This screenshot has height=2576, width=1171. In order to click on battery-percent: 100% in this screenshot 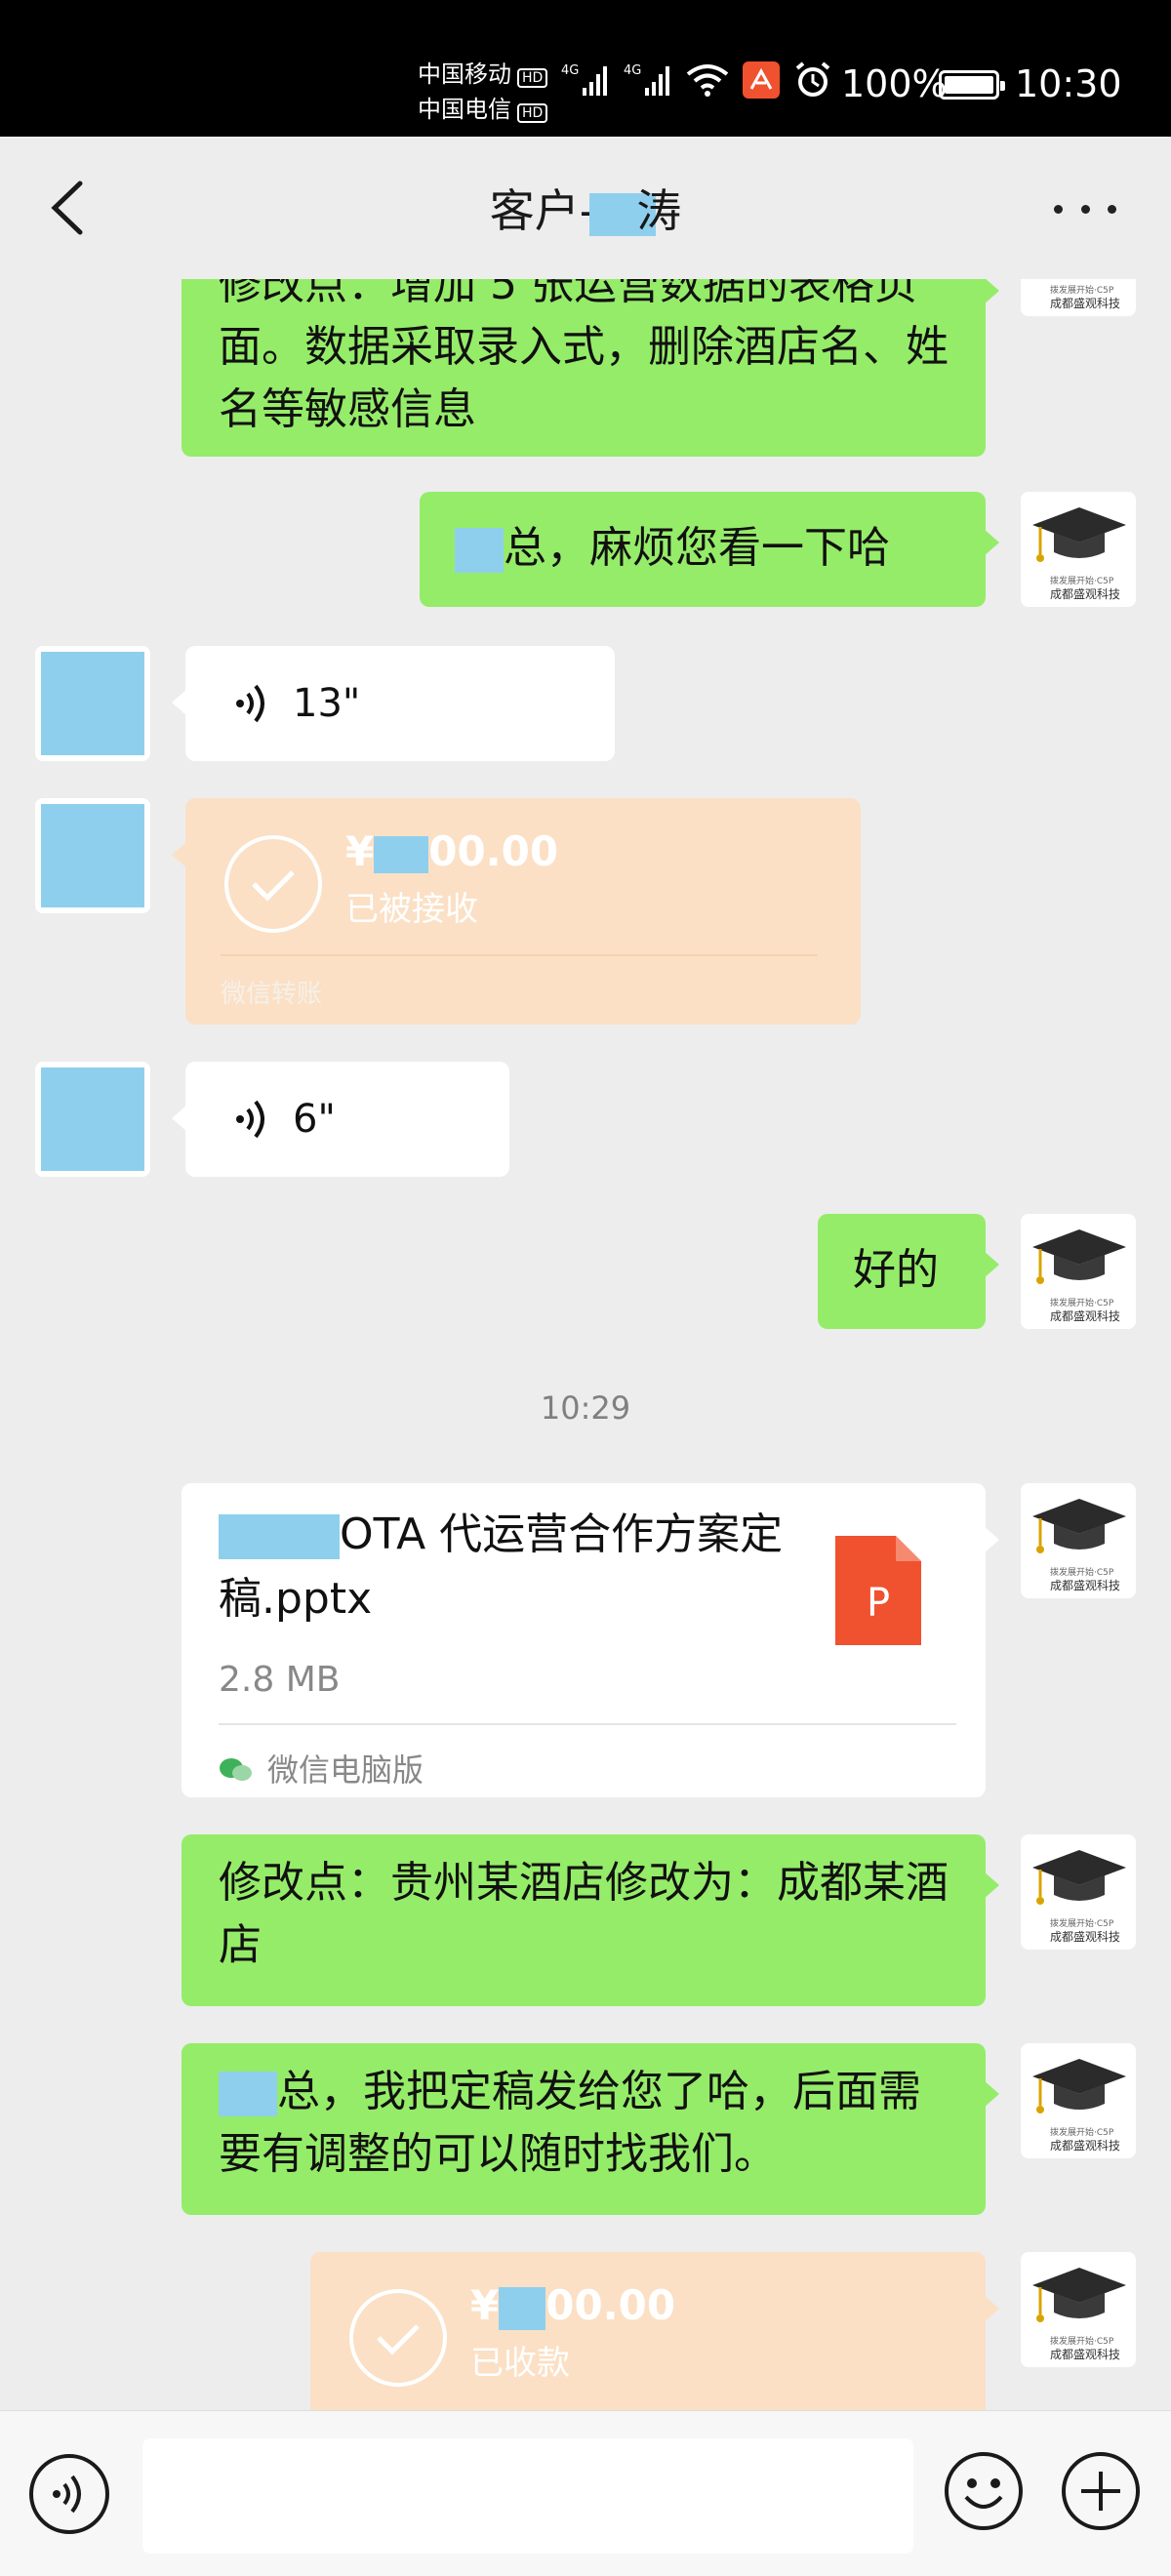, I will do `click(894, 83)`.